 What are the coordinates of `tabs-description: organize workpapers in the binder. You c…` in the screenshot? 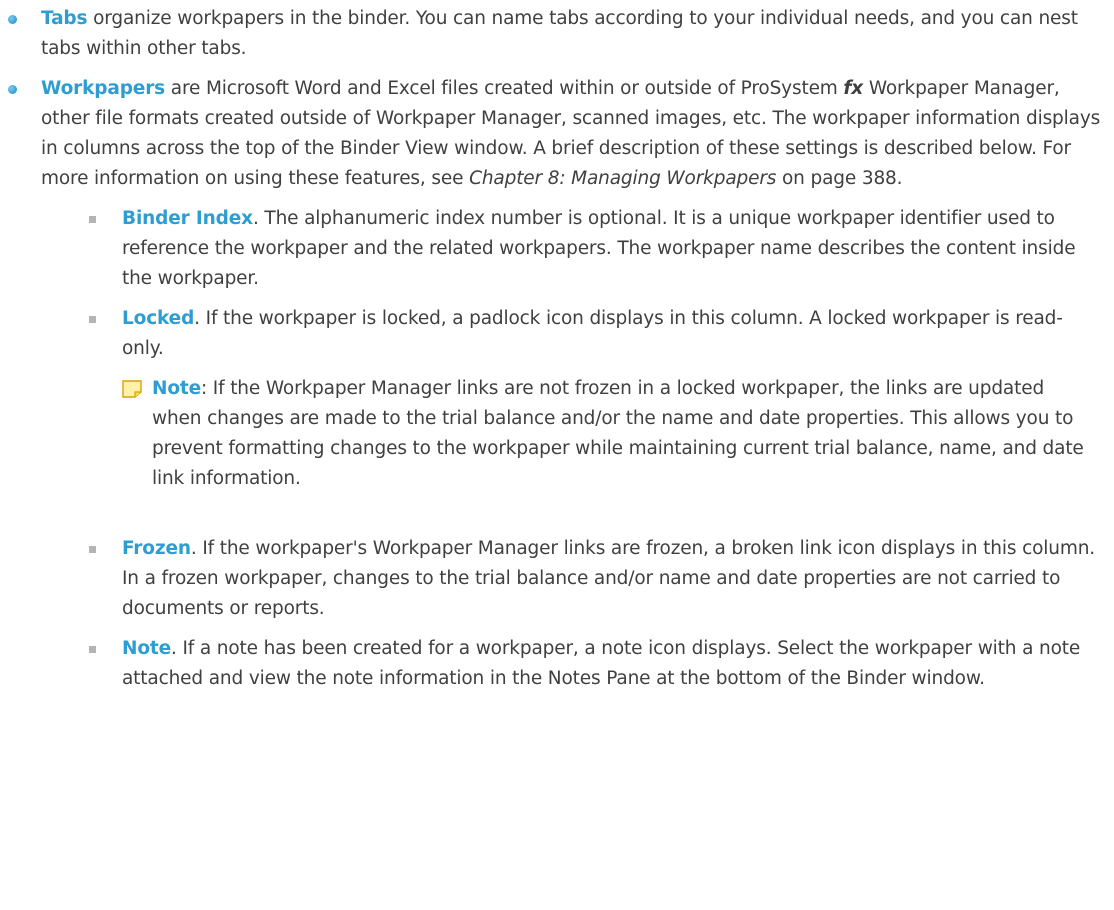 It's located at (559, 33).